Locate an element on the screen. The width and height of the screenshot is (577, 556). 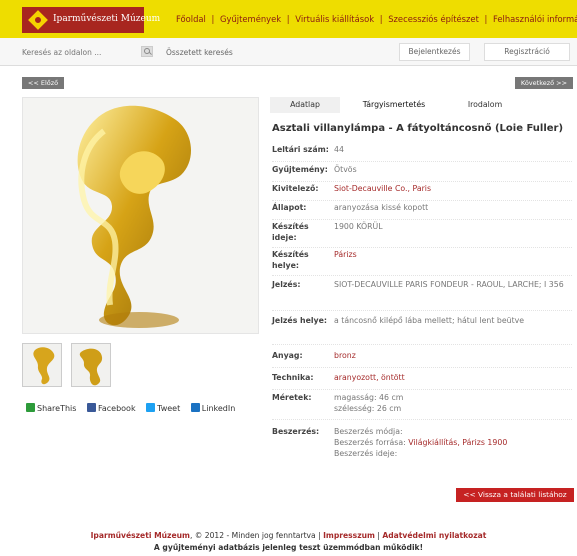
field-label: Technika: is located at coordinates (293, 377).